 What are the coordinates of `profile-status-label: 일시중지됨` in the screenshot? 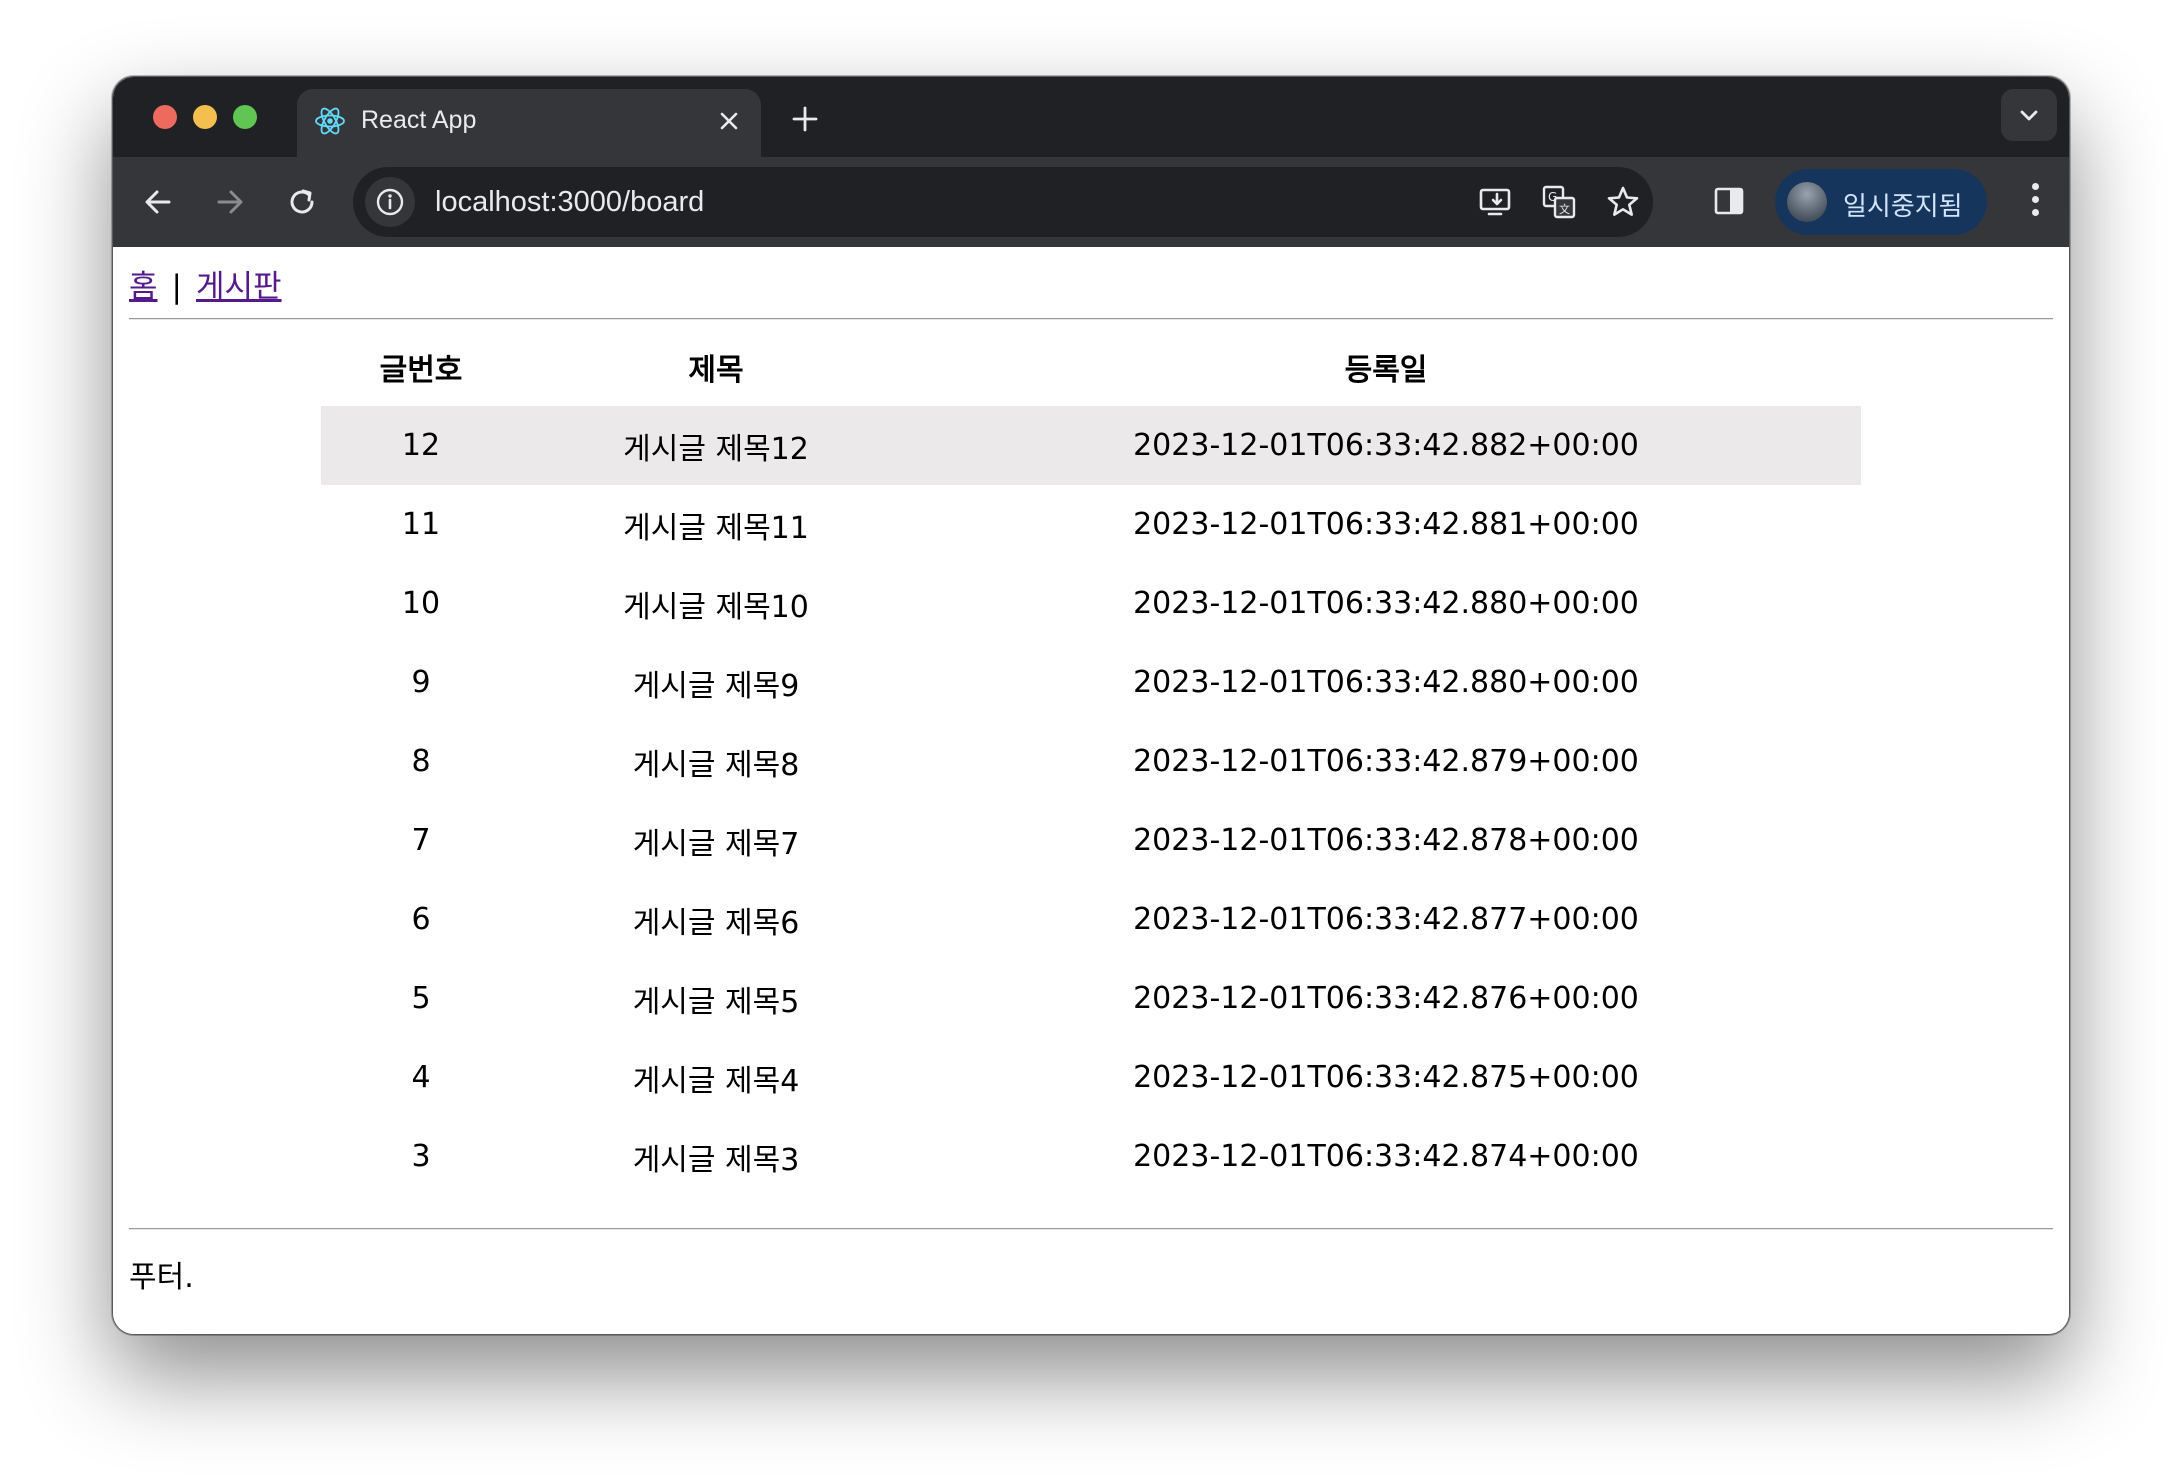 It's located at (1903, 207).